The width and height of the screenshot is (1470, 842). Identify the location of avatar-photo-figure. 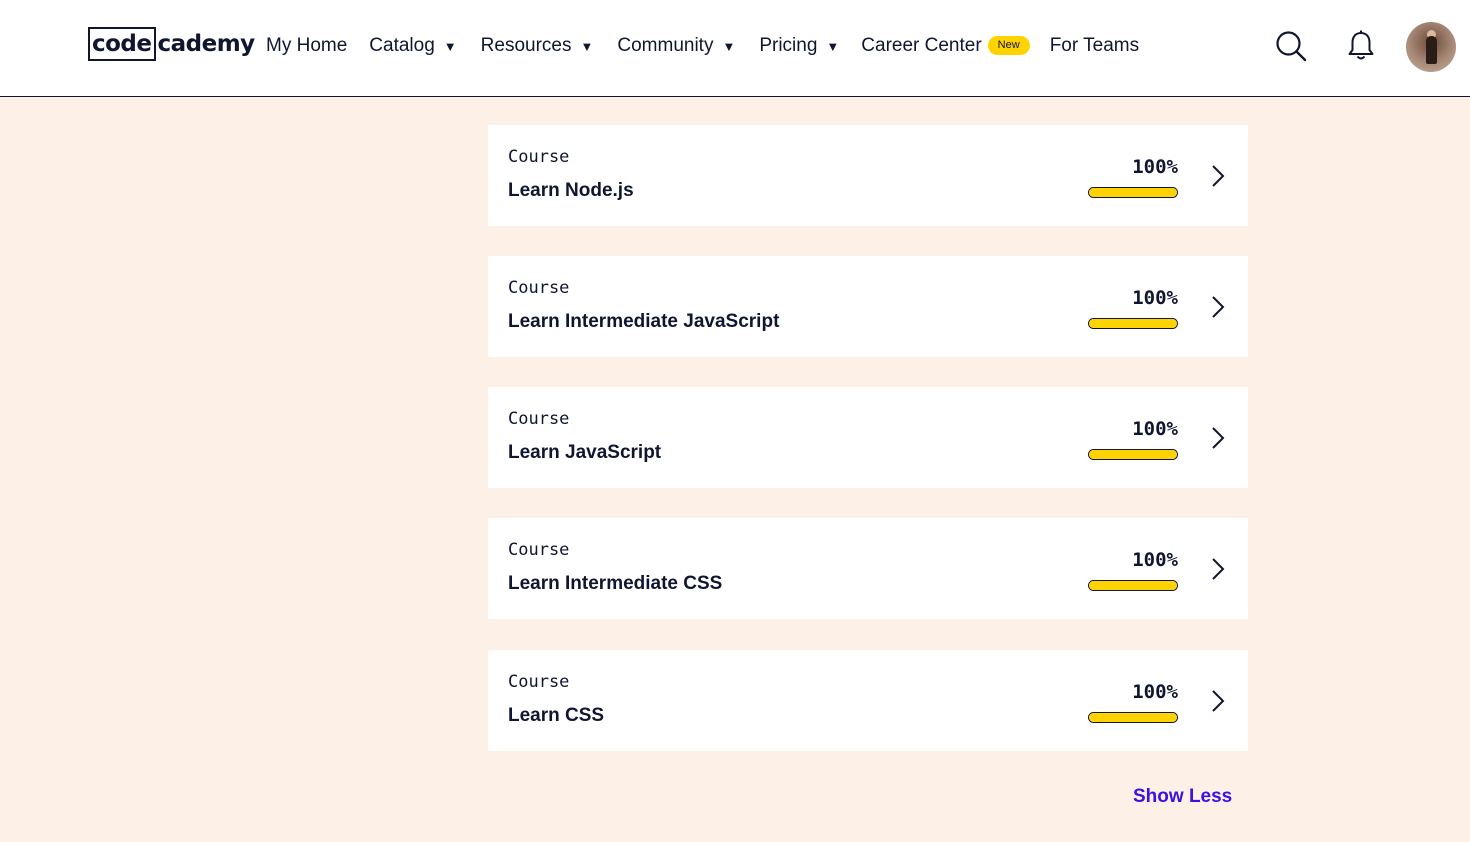
(1431, 50).